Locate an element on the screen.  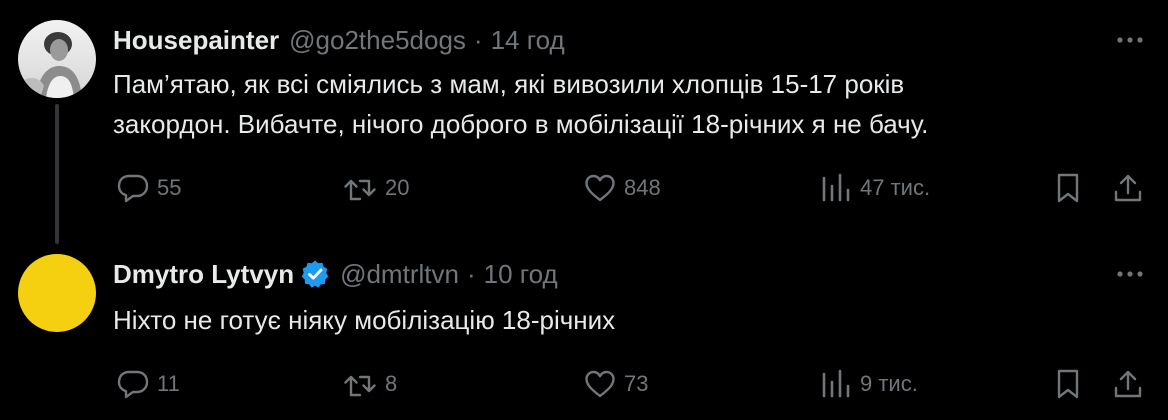
repost-button: 8 is located at coordinates (370, 384).